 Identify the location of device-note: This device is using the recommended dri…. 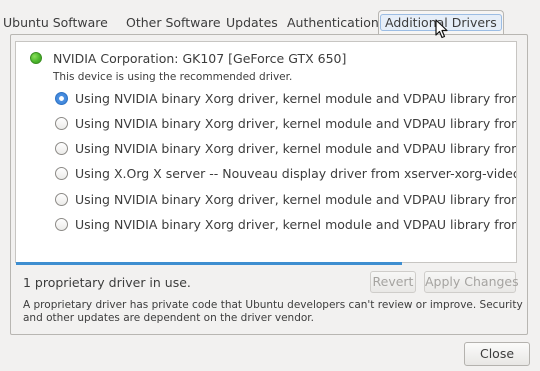
(173, 77).